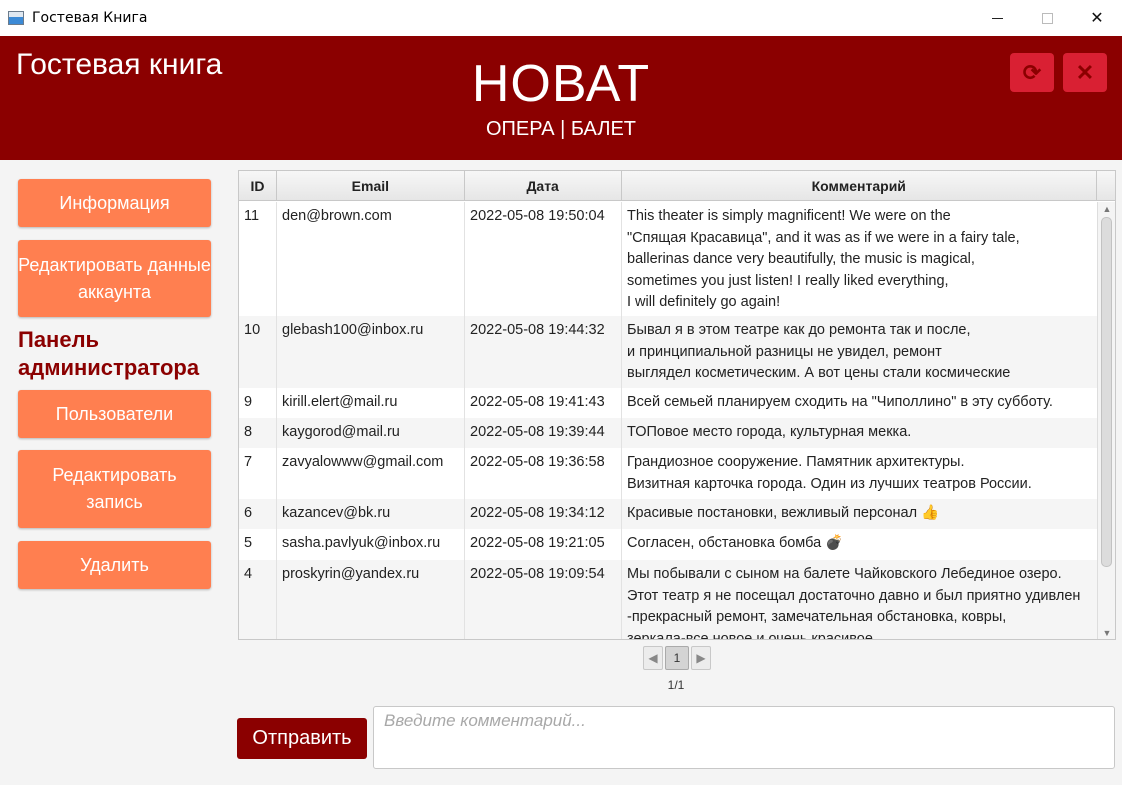  What do you see at coordinates (258, 599) in the screenshot?
I see `cell-id: 4` at bounding box center [258, 599].